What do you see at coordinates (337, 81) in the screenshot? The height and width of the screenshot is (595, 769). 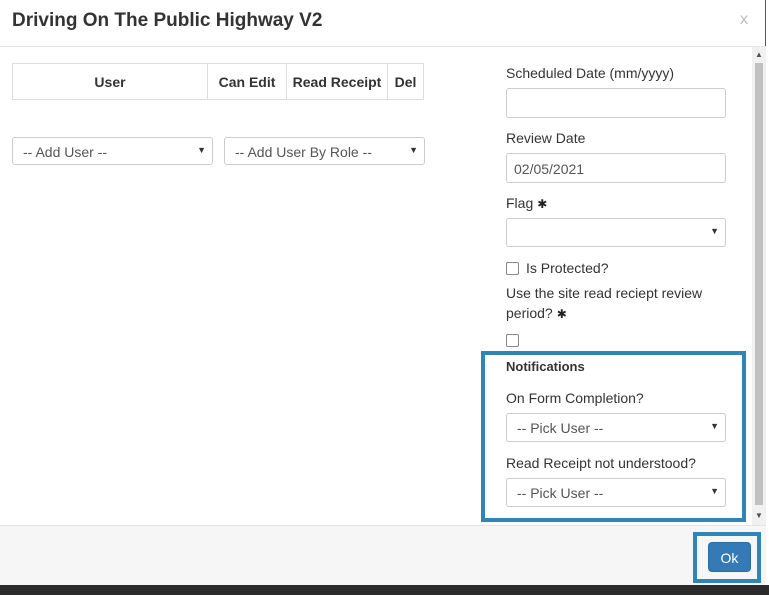 I see `column-header-read-receipt: Read Receipt` at bounding box center [337, 81].